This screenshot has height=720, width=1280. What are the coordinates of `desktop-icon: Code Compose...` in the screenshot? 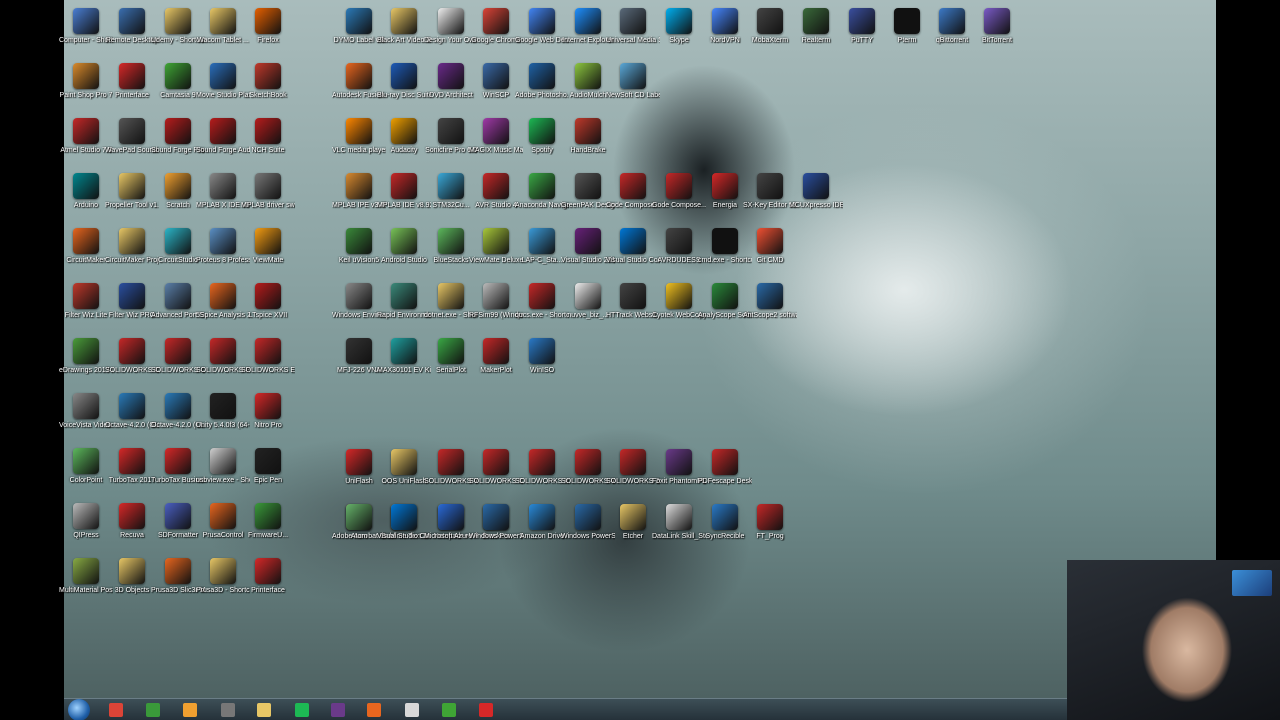 It's located at (633, 189).